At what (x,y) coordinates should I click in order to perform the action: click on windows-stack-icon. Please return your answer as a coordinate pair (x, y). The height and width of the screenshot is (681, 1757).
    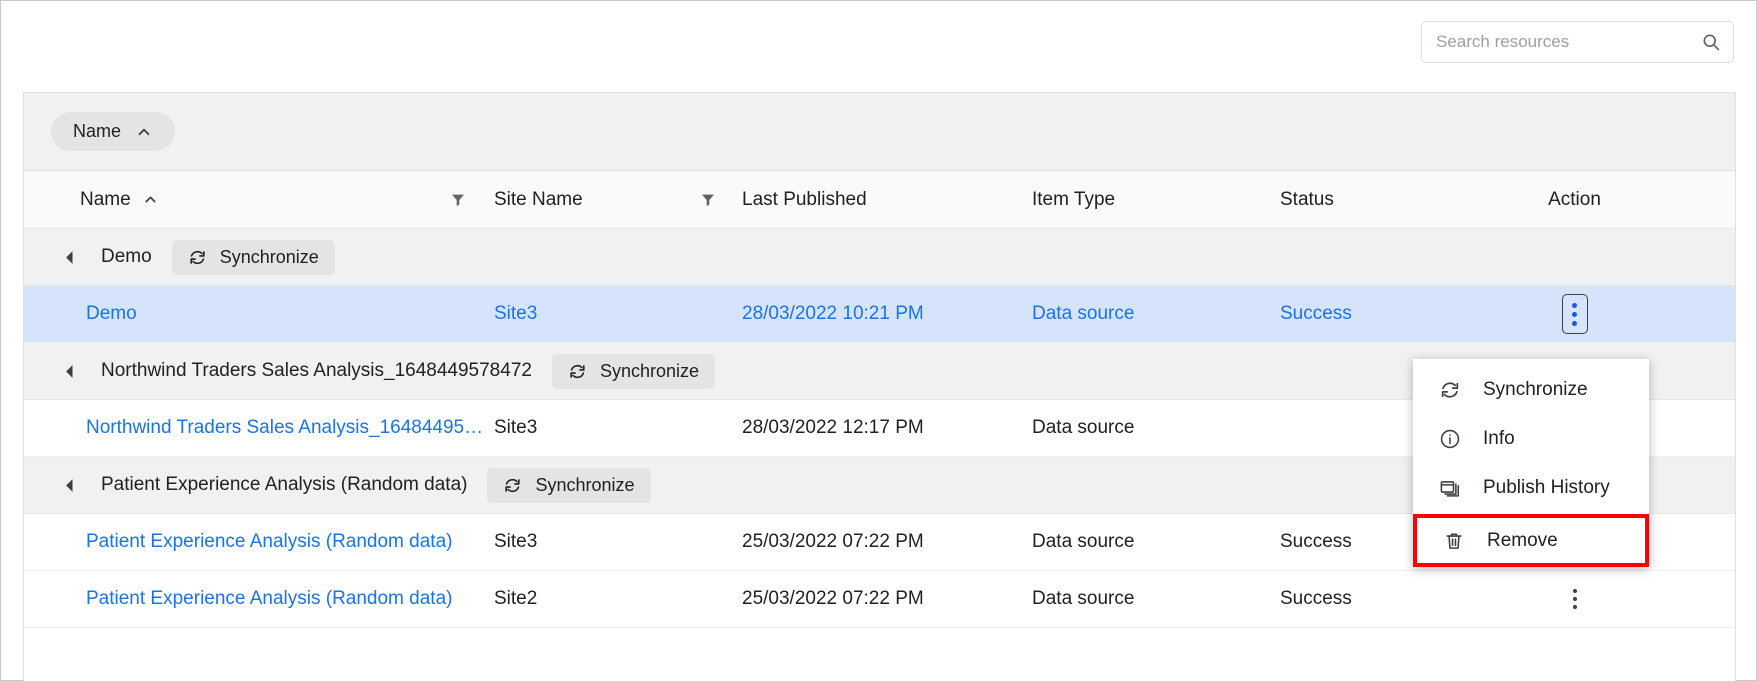
    Looking at the image, I should click on (1450, 488).